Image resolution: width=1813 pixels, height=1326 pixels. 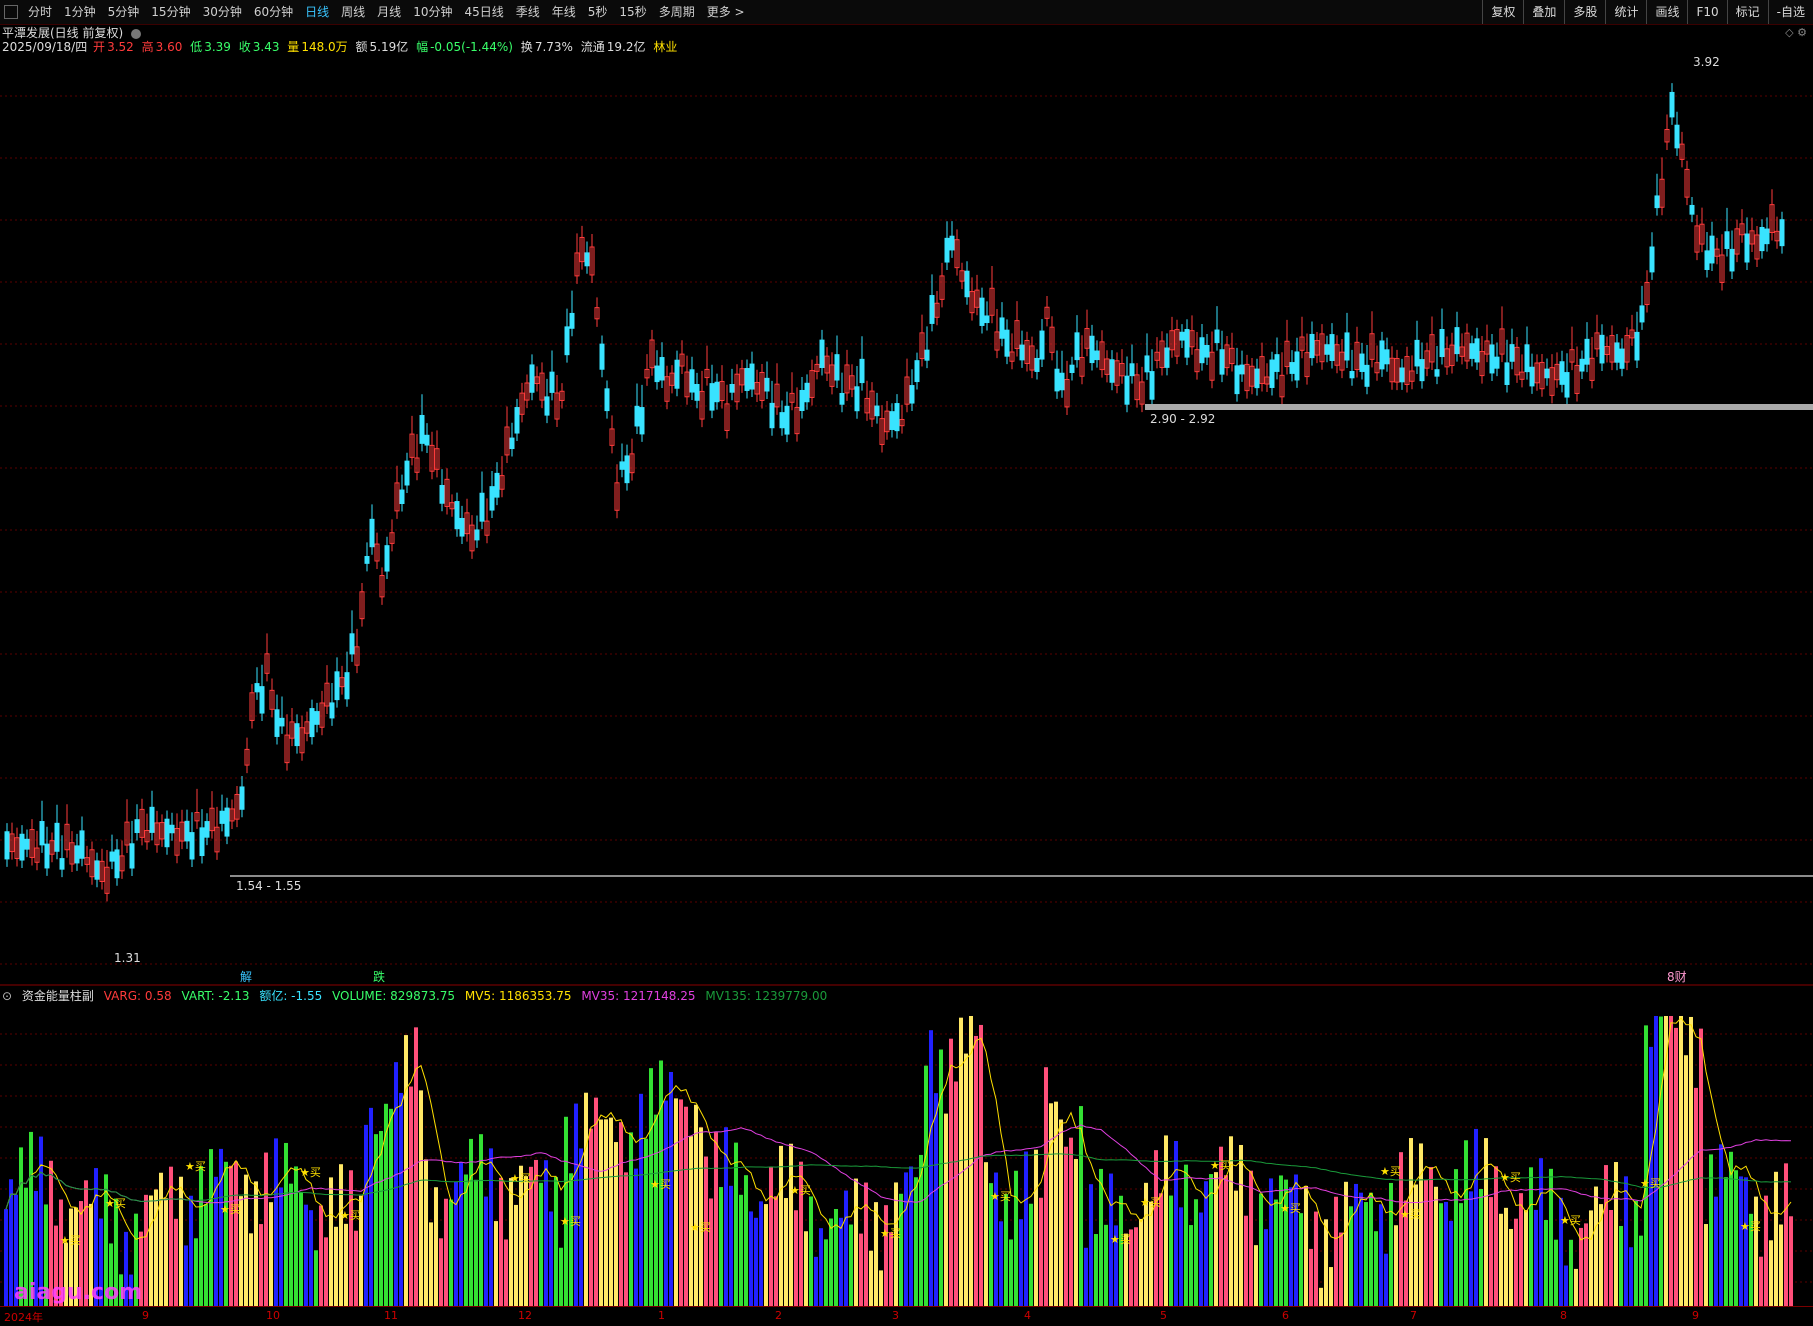 What do you see at coordinates (528, 12) in the screenshot?
I see `period-tab-11: 季线` at bounding box center [528, 12].